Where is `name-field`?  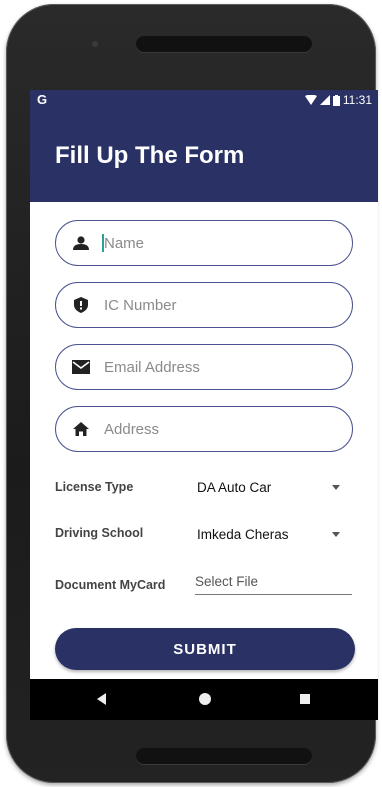
name-field is located at coordinates (204, 243).